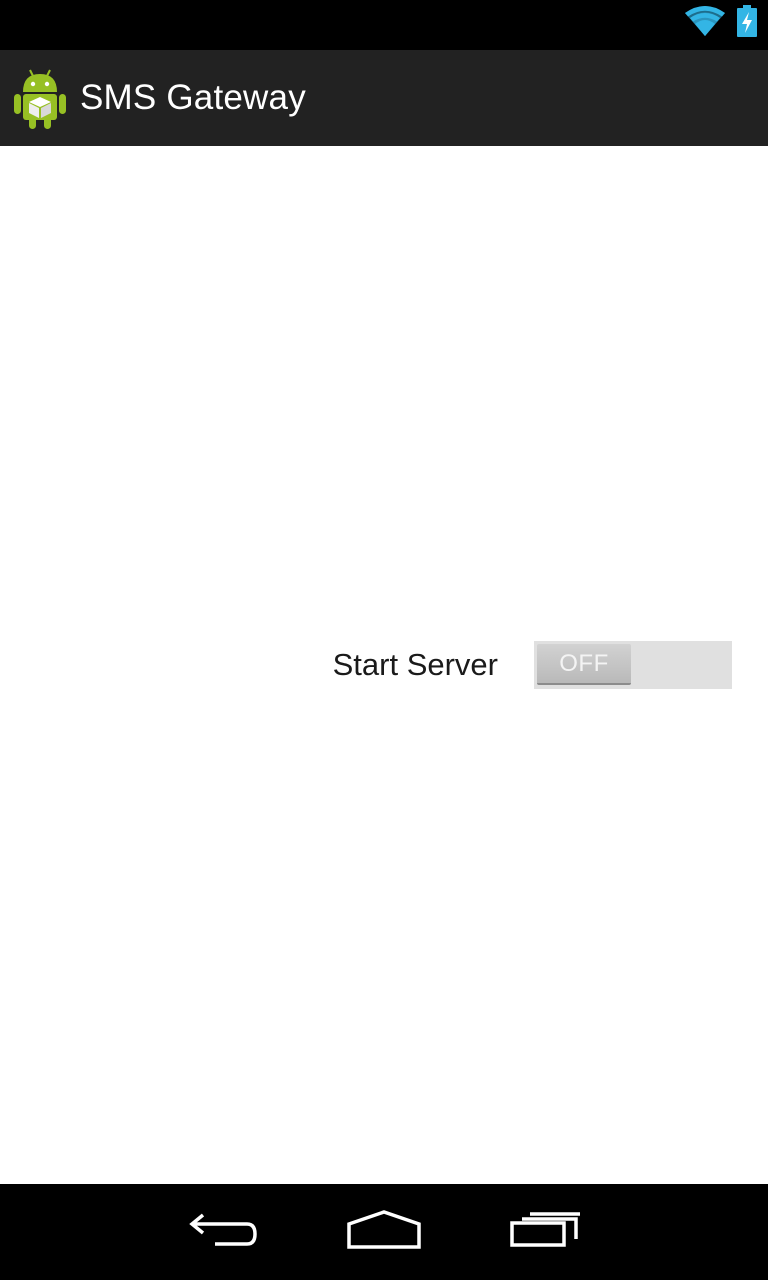 The image size is (768, 1280). I want to click on home-icon, so click(384, 1232).